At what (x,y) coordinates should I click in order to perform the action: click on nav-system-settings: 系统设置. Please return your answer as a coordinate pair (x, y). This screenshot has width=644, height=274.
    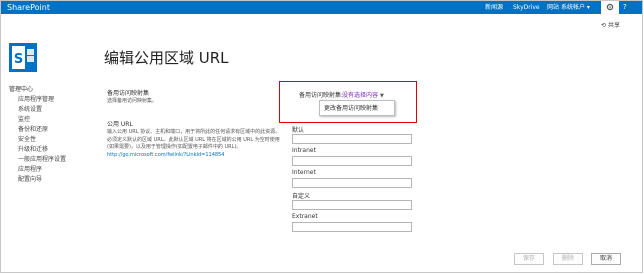
    Looking at the image, I should click on (37, 110).